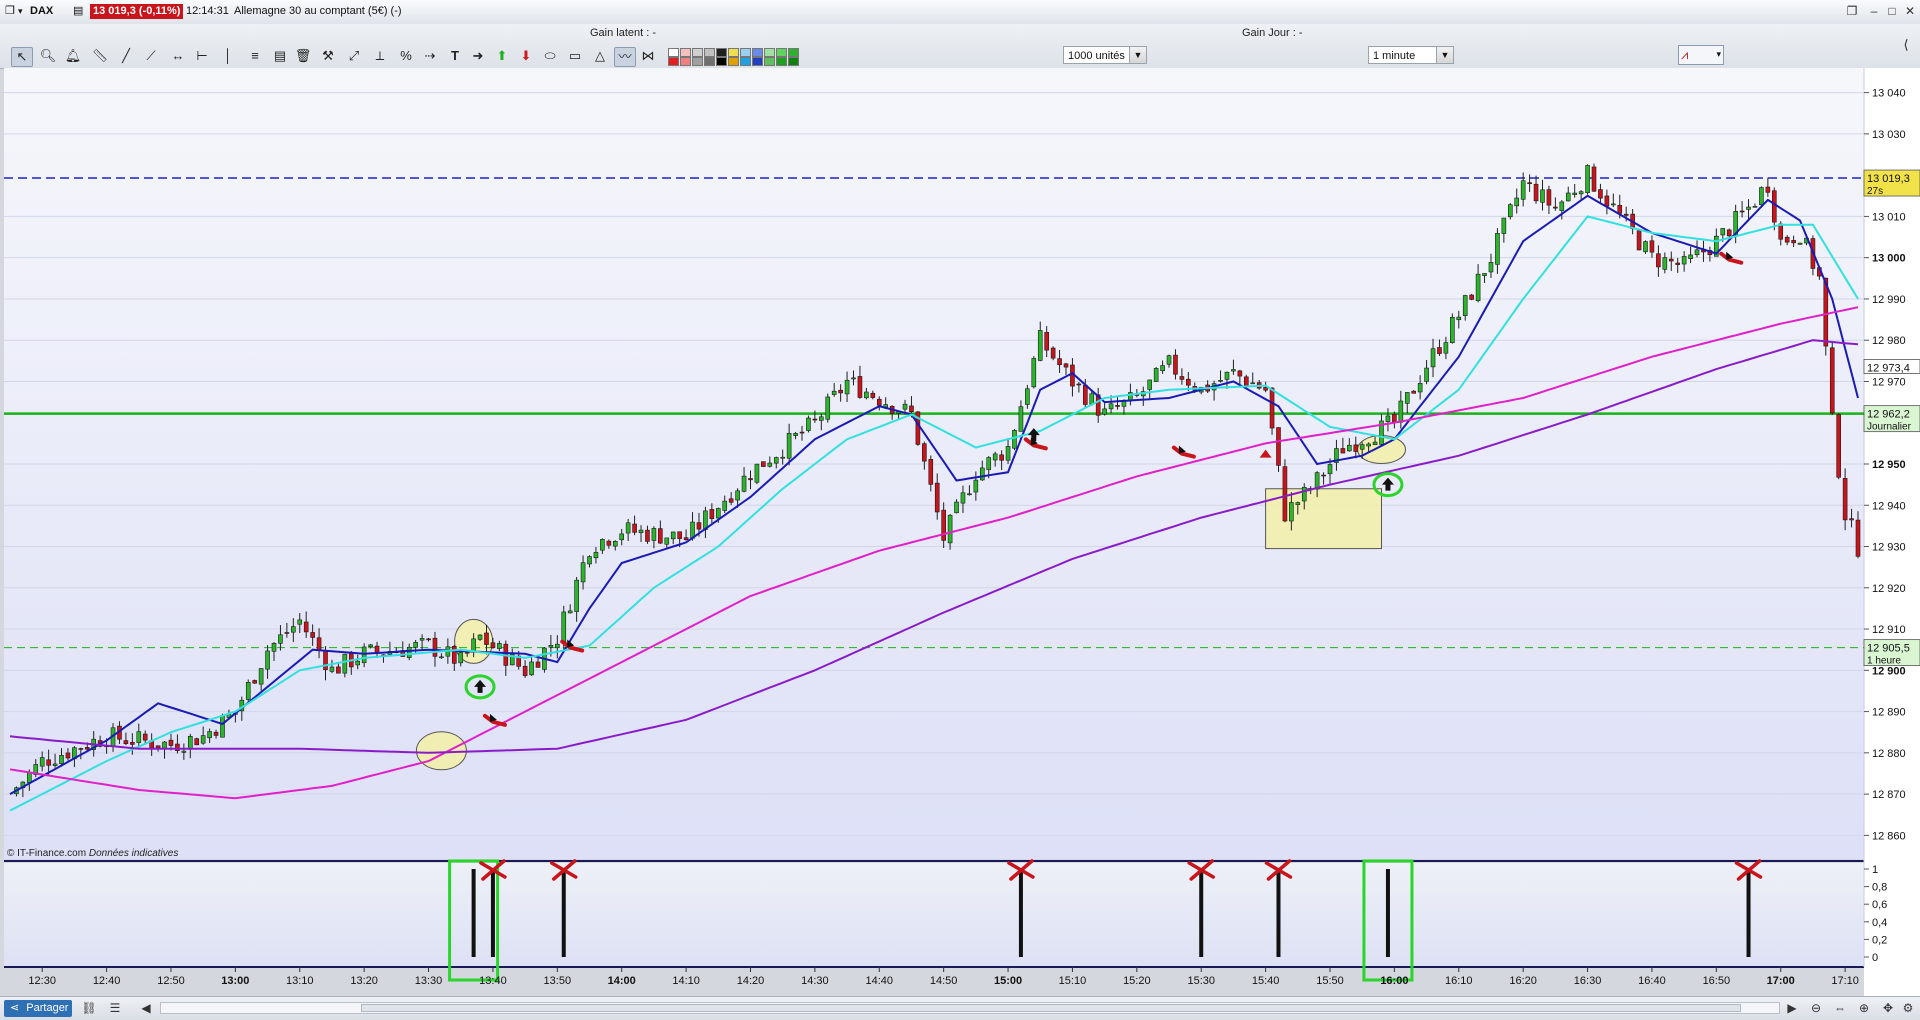  What do you see at coordinates (1840, 1008) in the screenshot?
I see `fit-icon: ⇔` at bounding box center [1840, 1008].